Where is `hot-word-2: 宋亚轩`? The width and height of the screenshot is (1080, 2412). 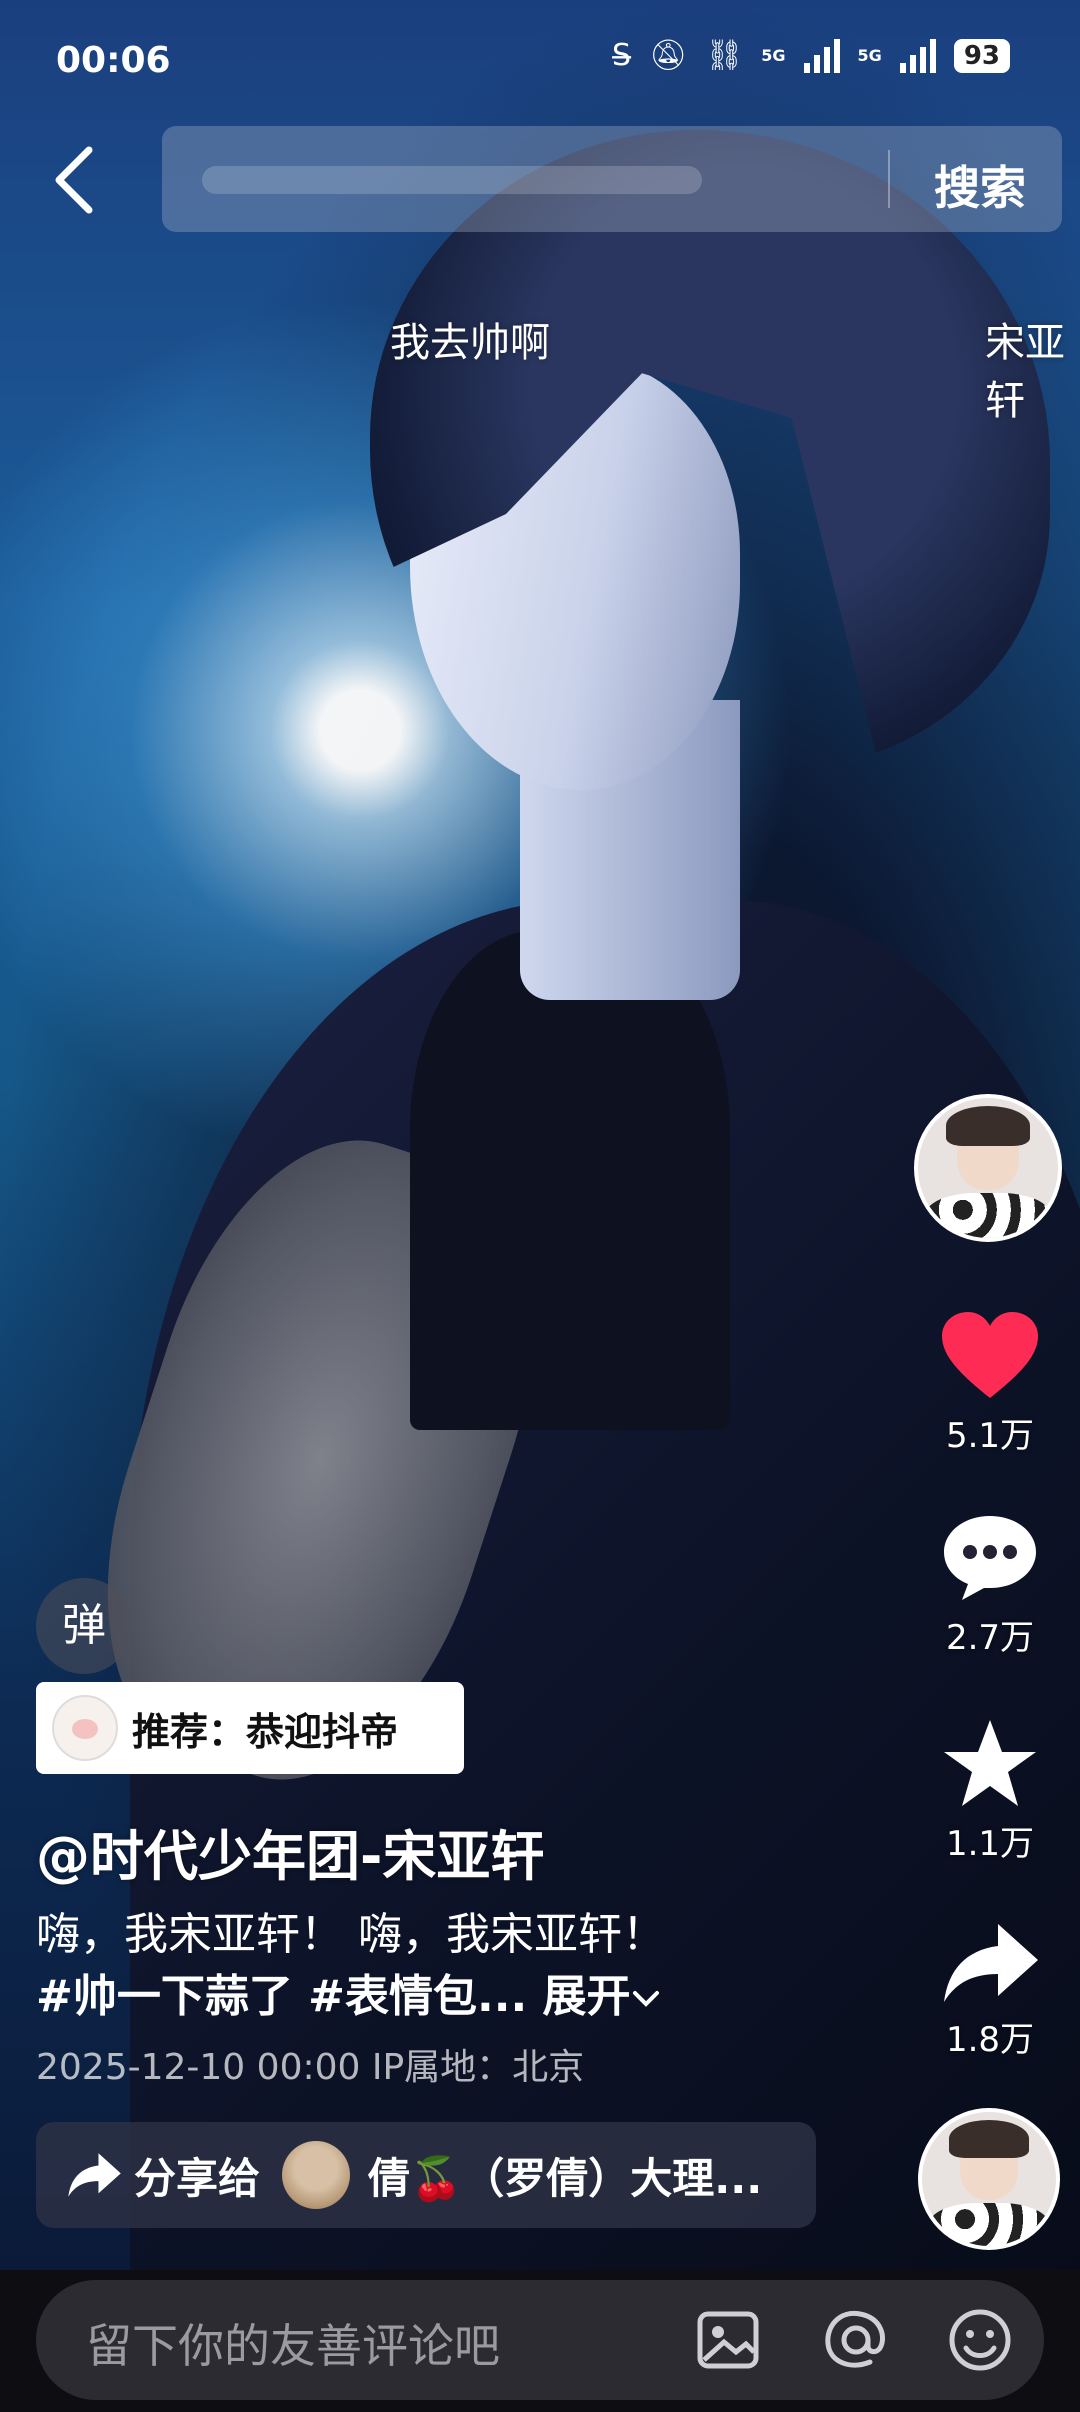 hot-word-2: 宋亚轩 is located at coordinates (1032, 368).